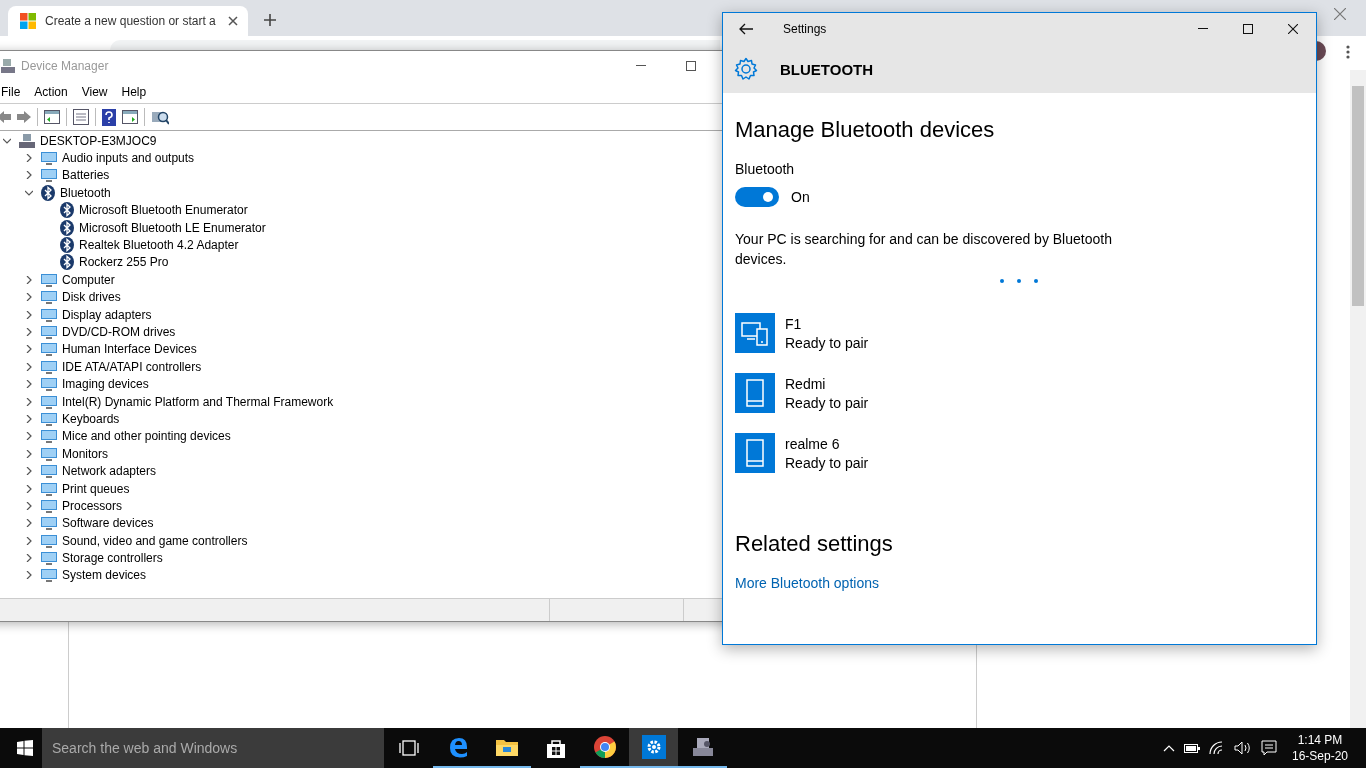 This screenshot has height=768, width=1366. What do you see at coordinates (134, 92) in the screenshot?
I see `menu-item: Help` at bounding box center [134, 92].